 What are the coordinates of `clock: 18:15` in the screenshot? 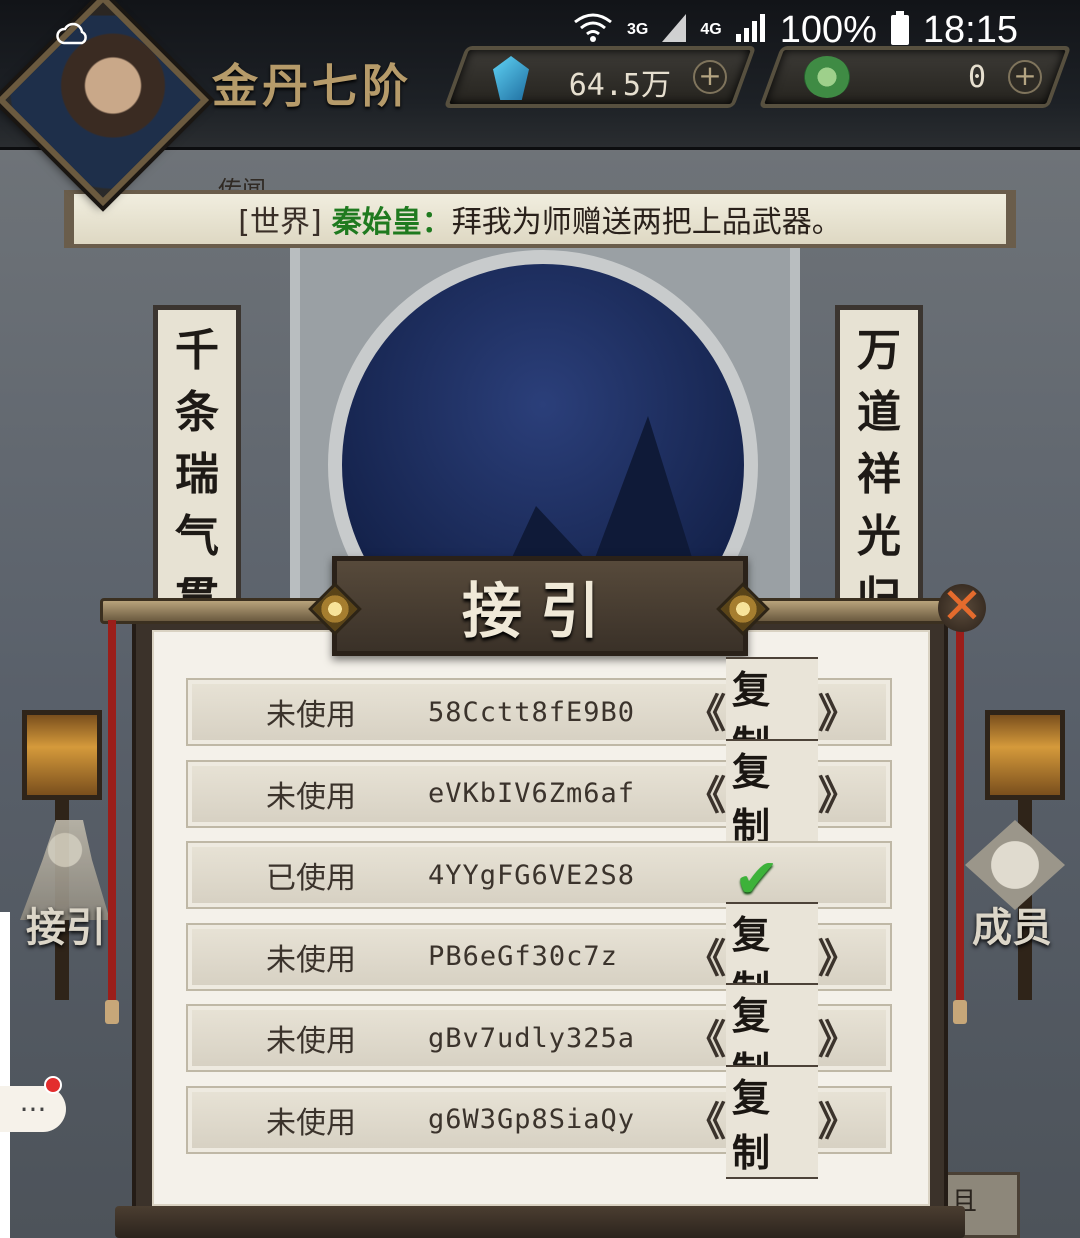 It's located at (970, 29).